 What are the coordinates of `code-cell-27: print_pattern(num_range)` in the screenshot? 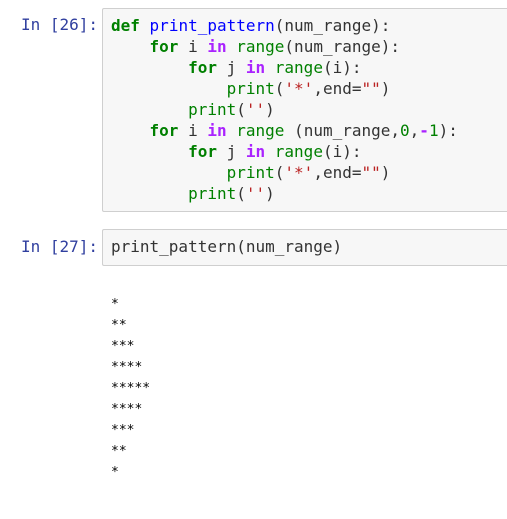 It's located at (304, 247).